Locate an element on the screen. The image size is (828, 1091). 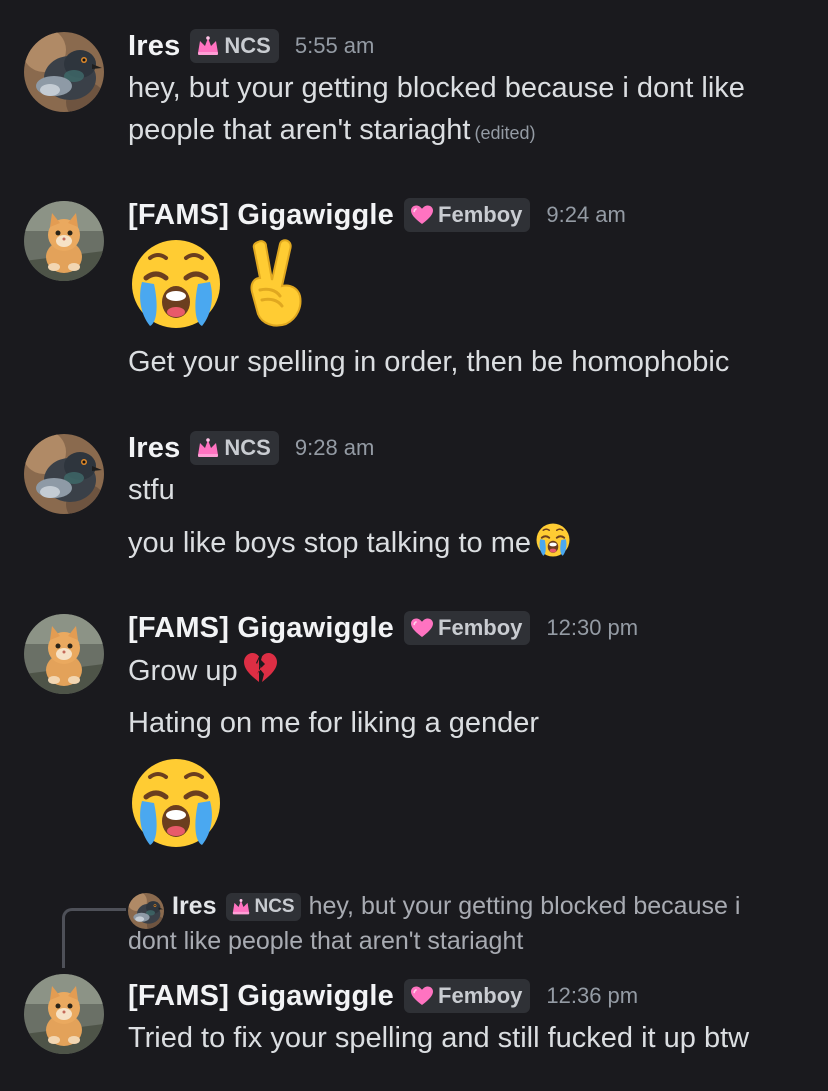
message-header: [FAMS] Gigawiggle Femboy 12:36 pm is located at coordinates (383, 996).